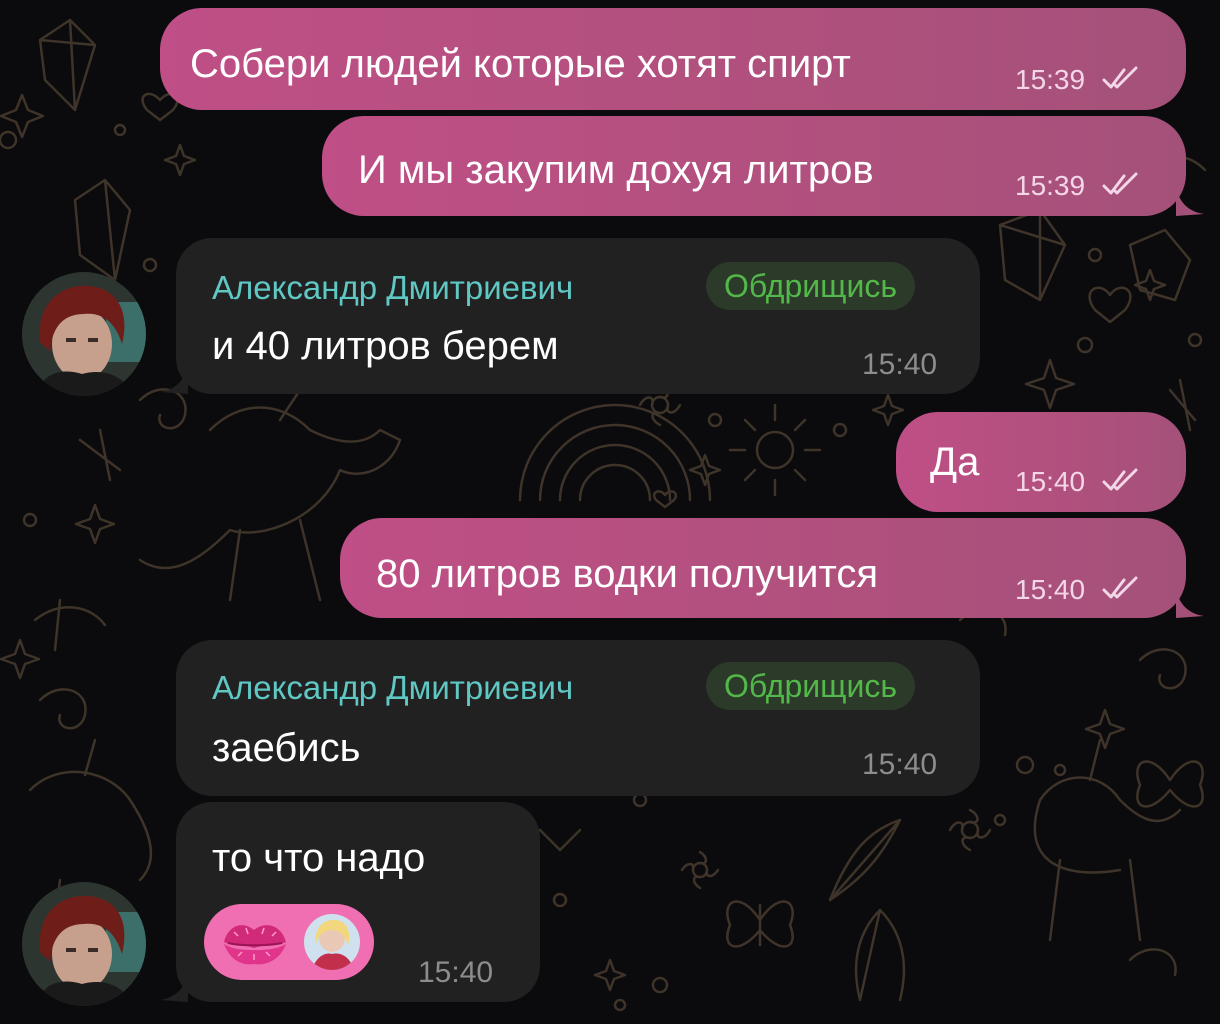 Image resolution: width=1220 pixels, height=1024 pixels. Describe the element at coordinates (520, 64) in the screenshot. I see `message-text: Собери людей которые хотят спирт` at that location.